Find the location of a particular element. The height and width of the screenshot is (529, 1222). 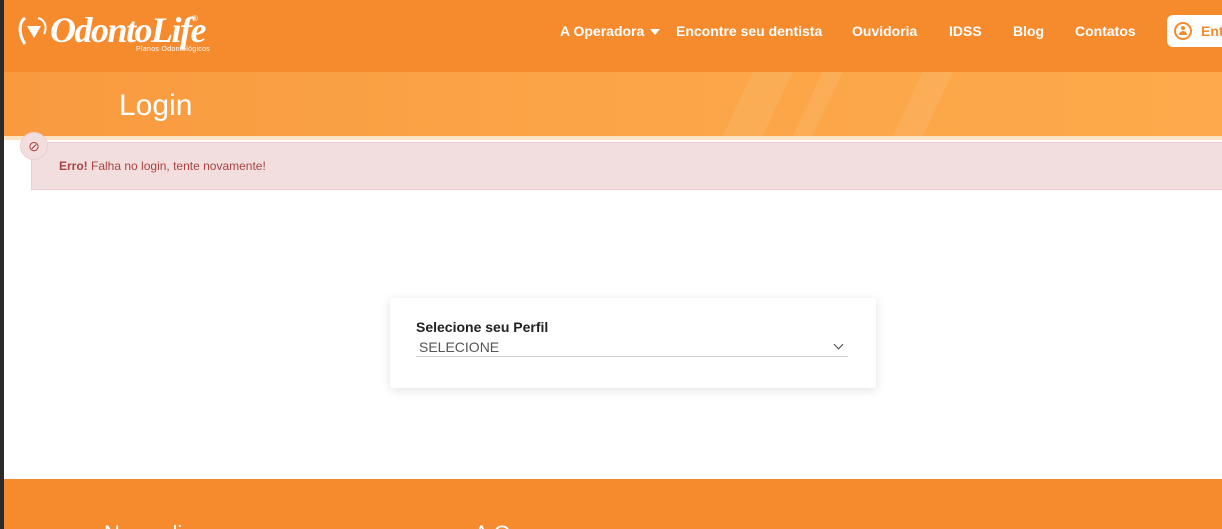

profile-select: SELECIONE is located at coordinates (632, 347).